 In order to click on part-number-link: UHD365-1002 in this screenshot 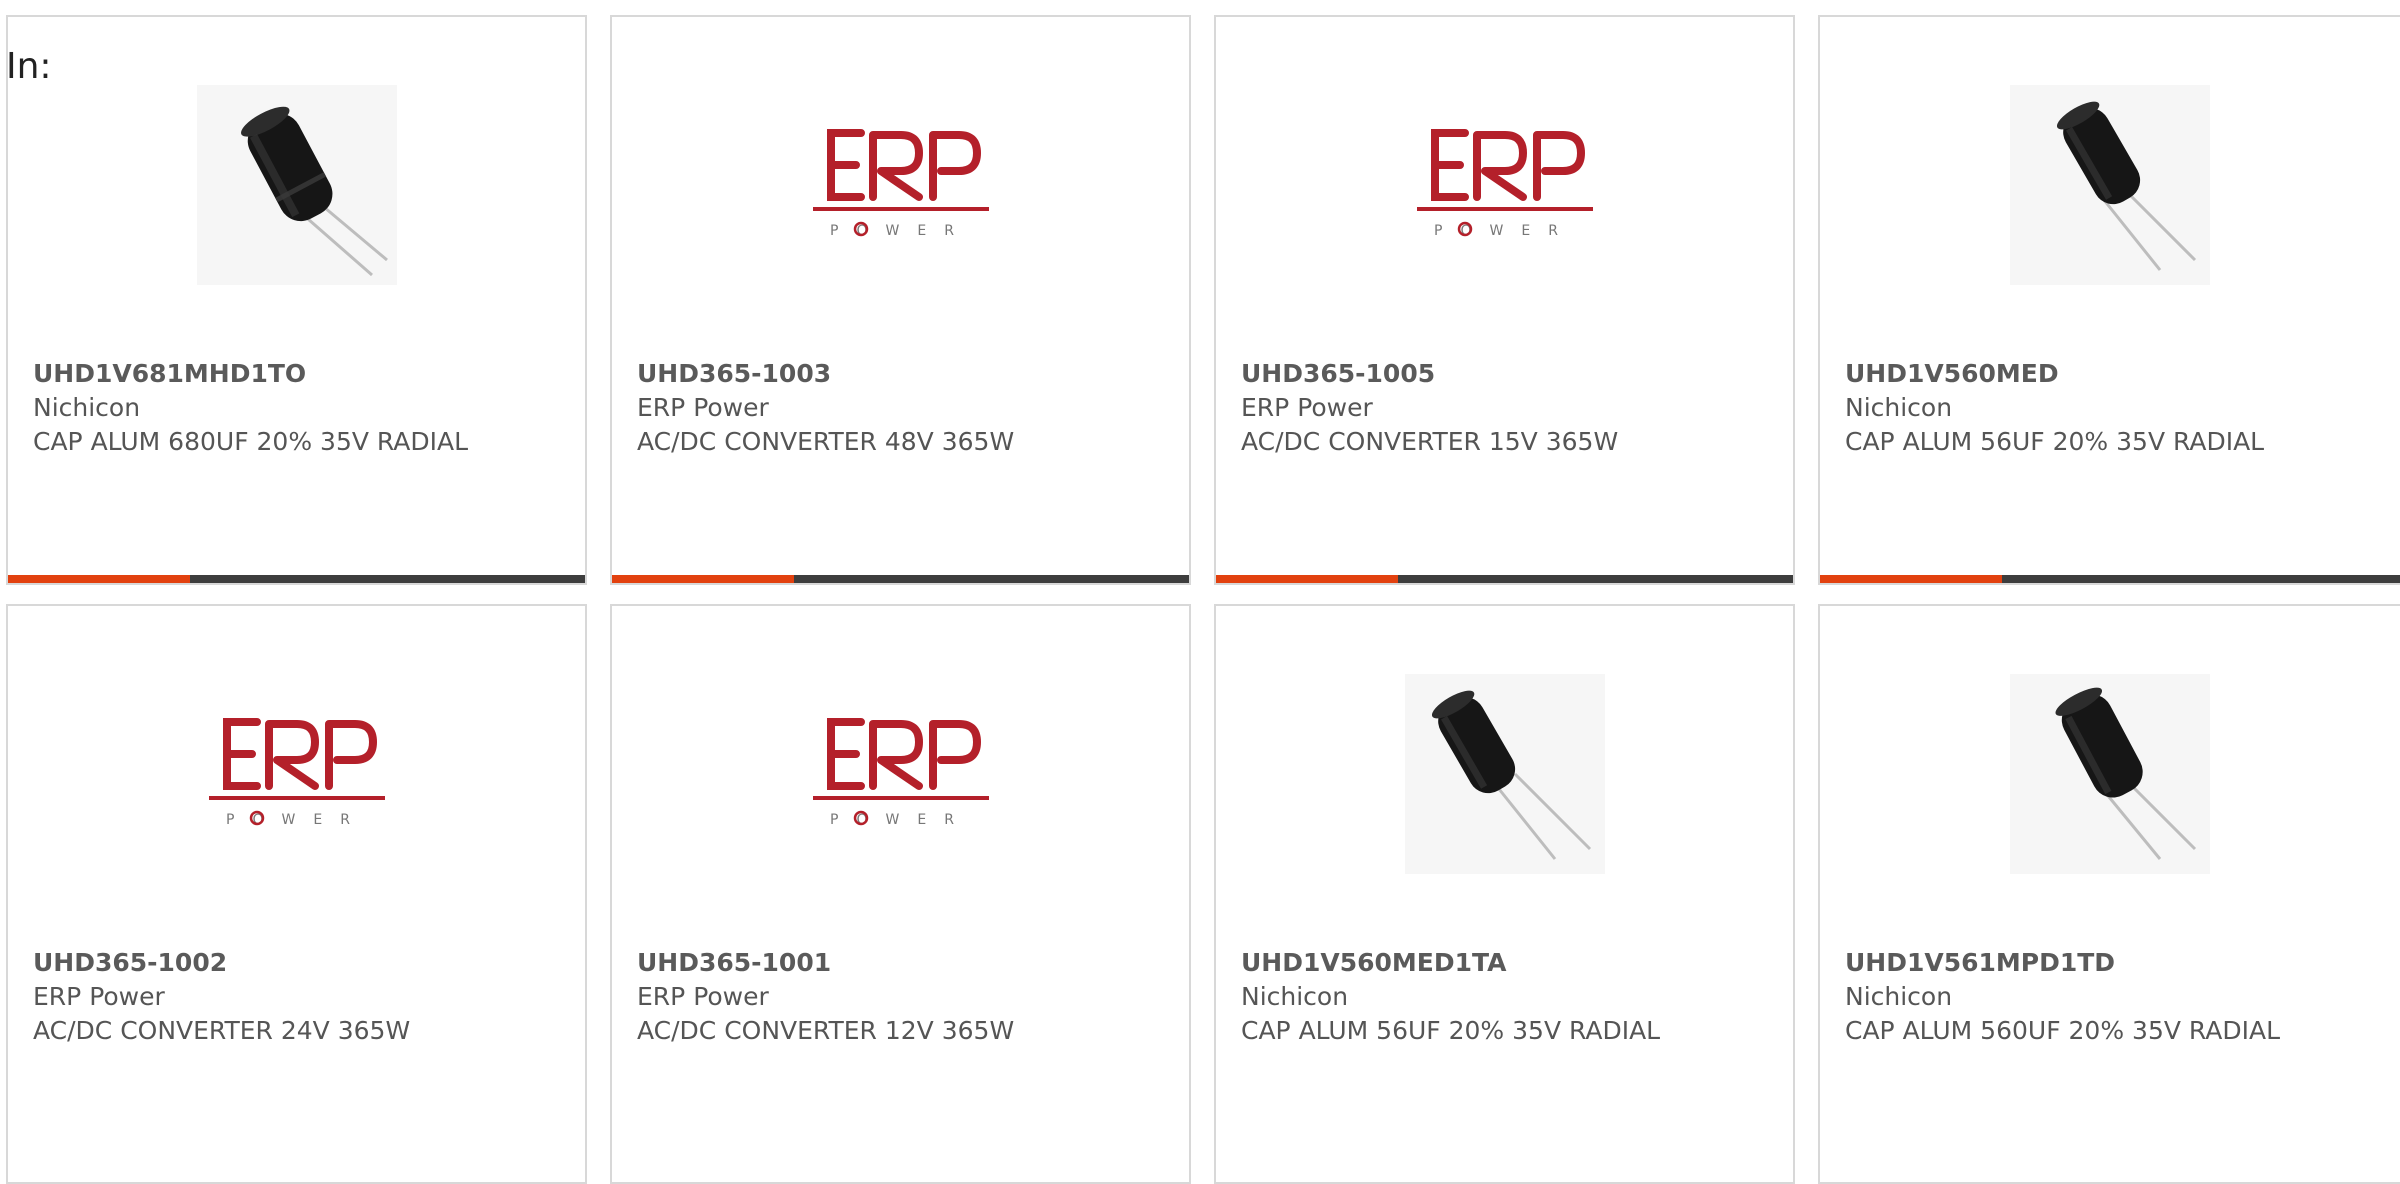, I will do `click(299, 963)`.